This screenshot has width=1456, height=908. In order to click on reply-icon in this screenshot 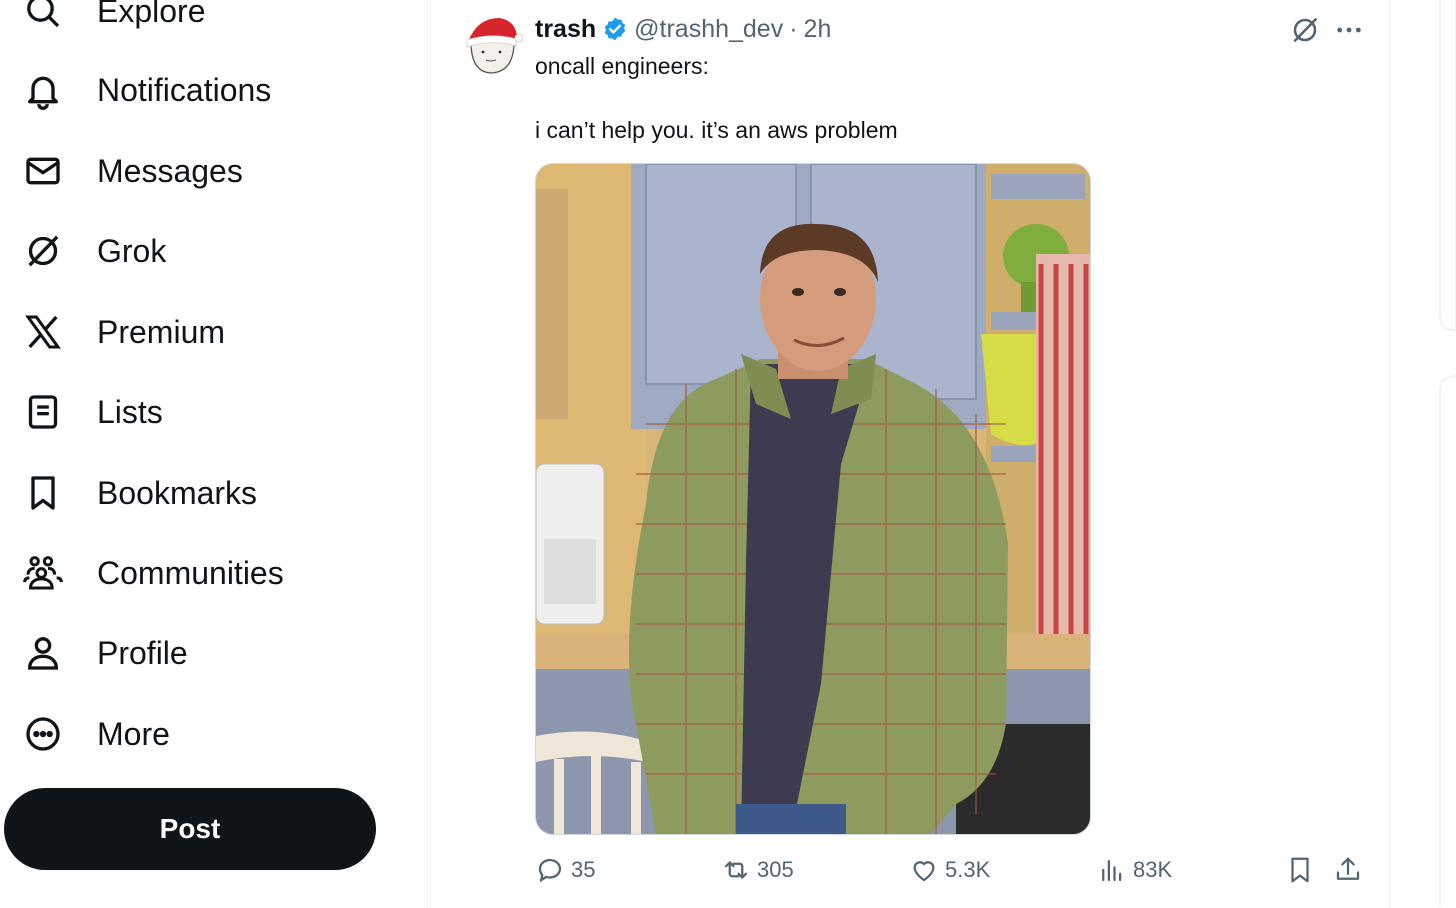, I will do `click(550, 870)`.